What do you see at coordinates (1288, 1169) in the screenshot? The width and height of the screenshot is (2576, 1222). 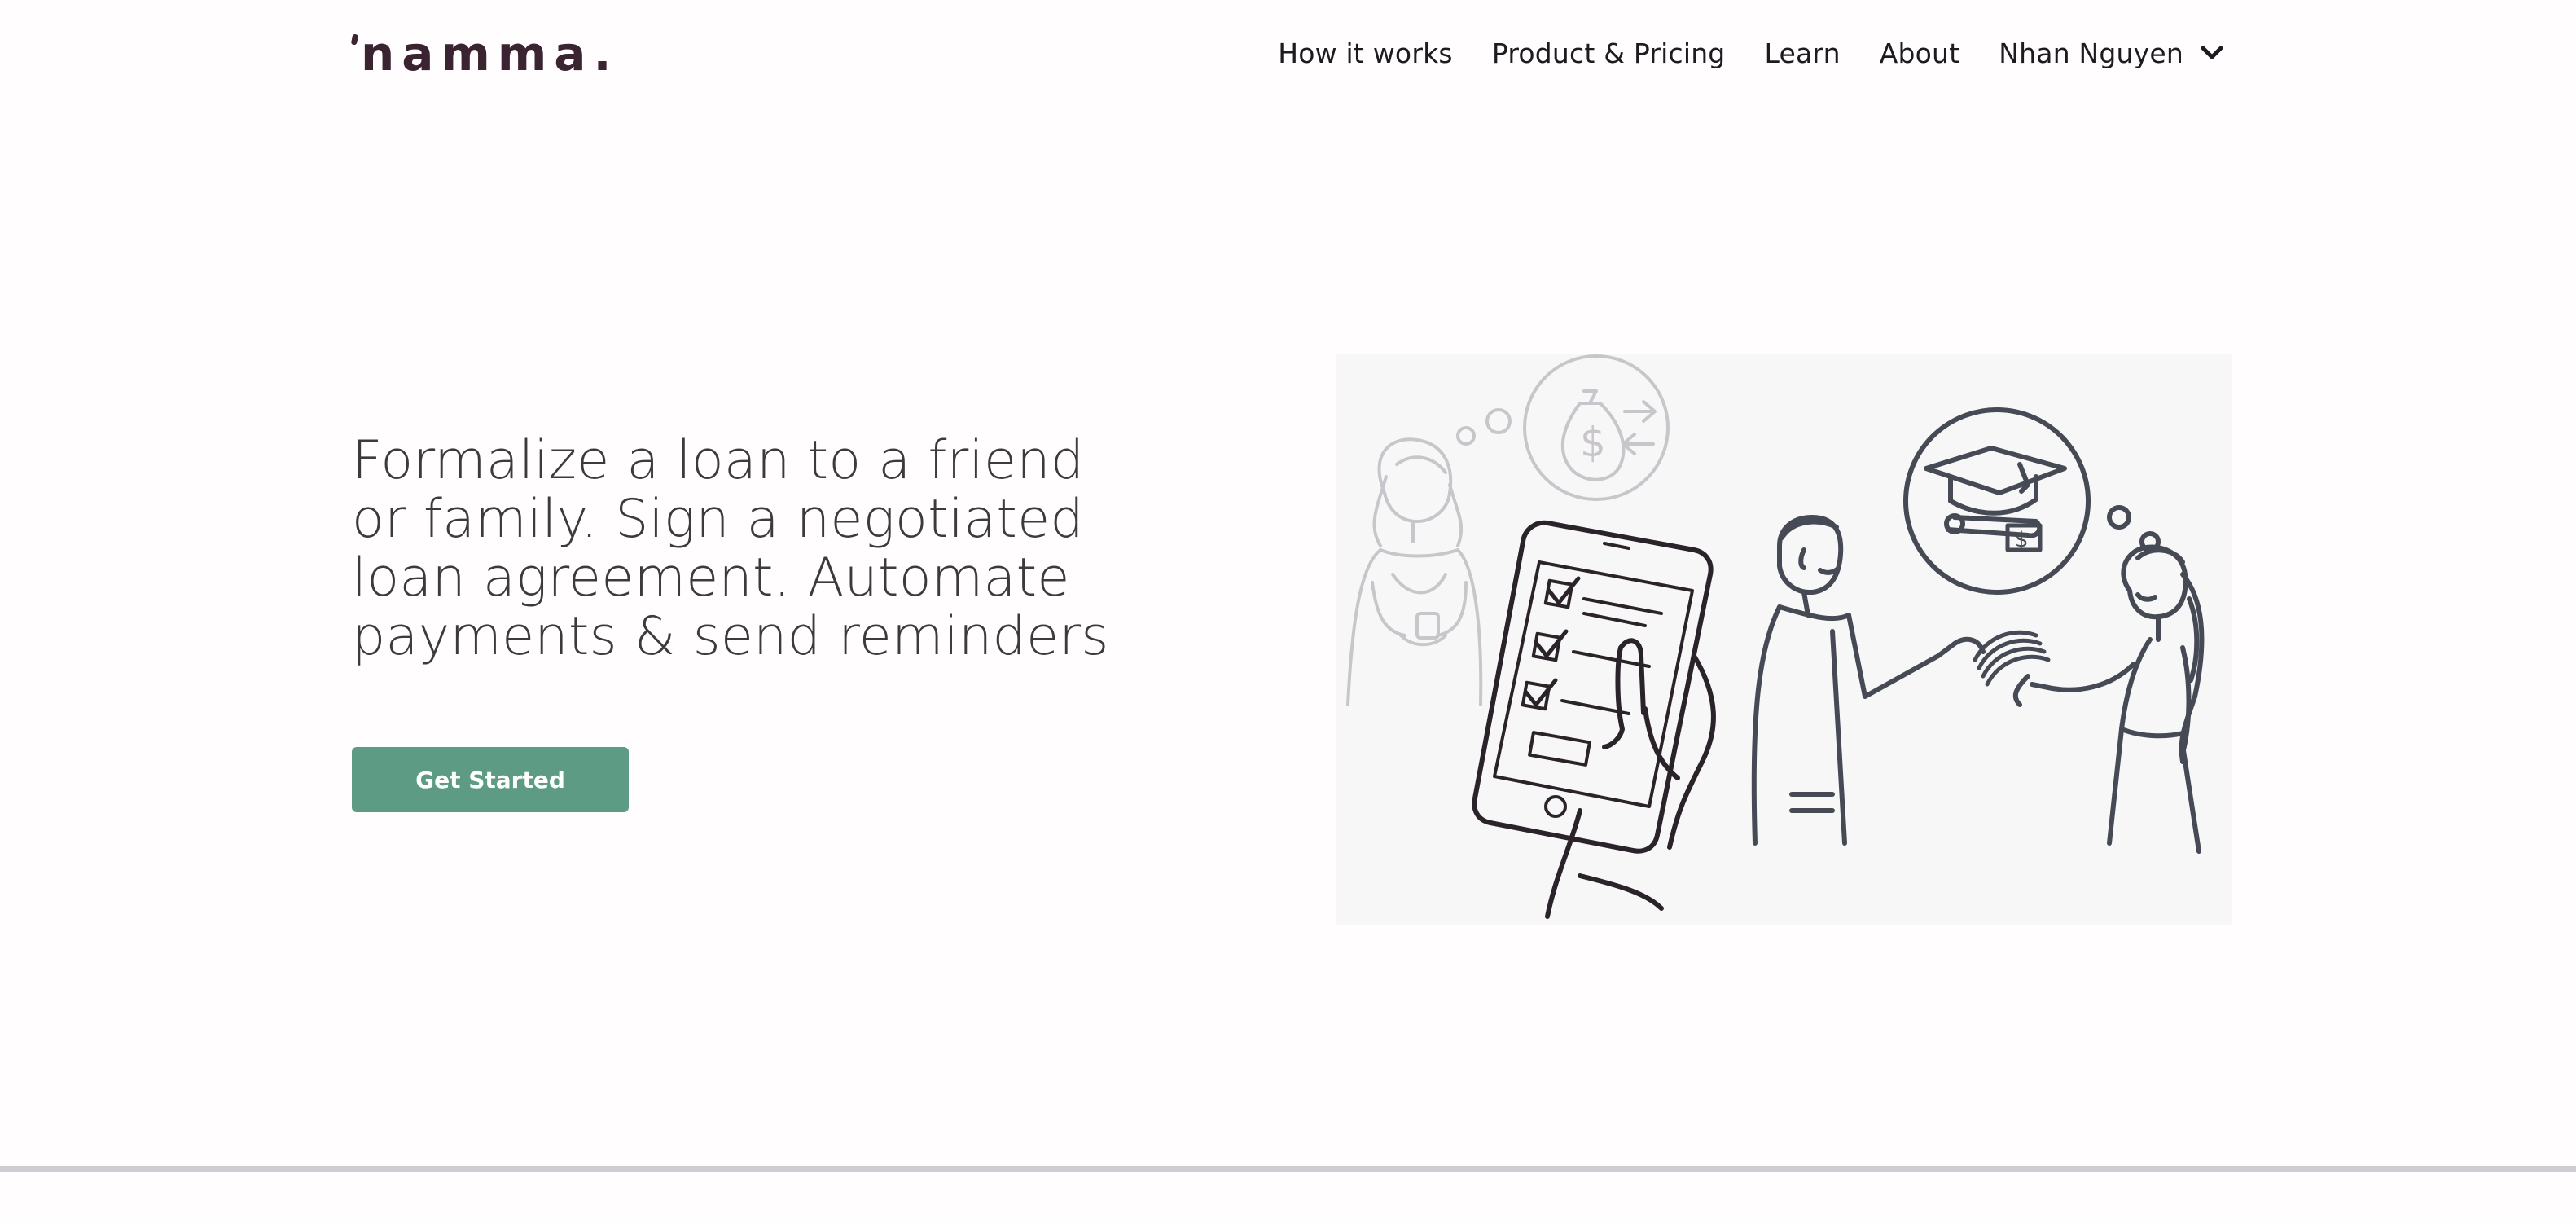 I see `footer-divider` at bounding box center [1288, 1169].